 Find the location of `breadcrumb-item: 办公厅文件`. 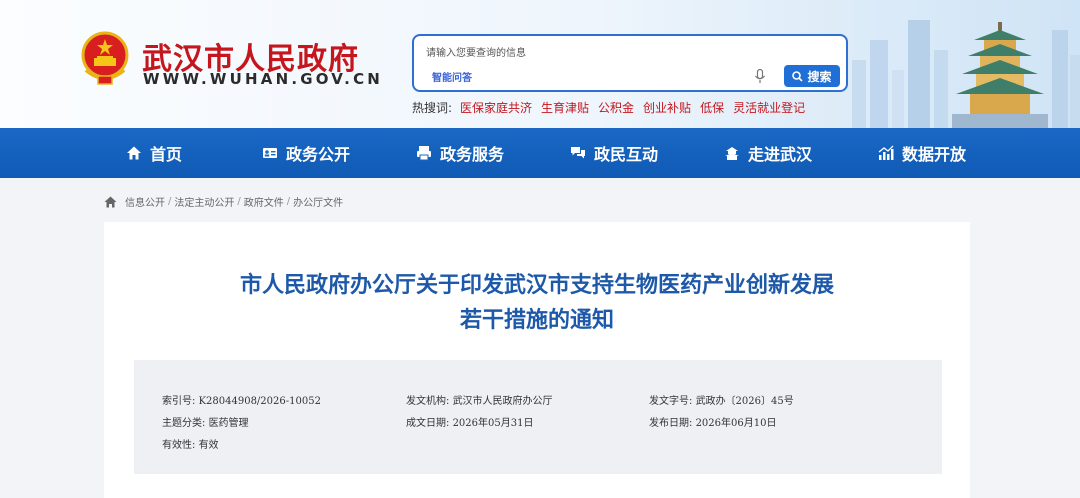

breadcrumb-item: 办公厅文件 is located at coordinates (318, 201).